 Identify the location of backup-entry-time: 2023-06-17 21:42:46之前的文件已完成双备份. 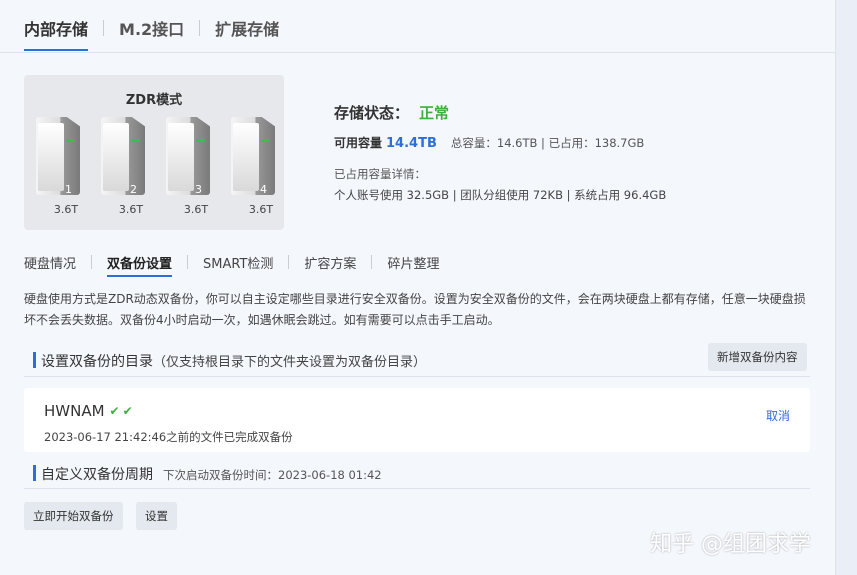
(168, 437).